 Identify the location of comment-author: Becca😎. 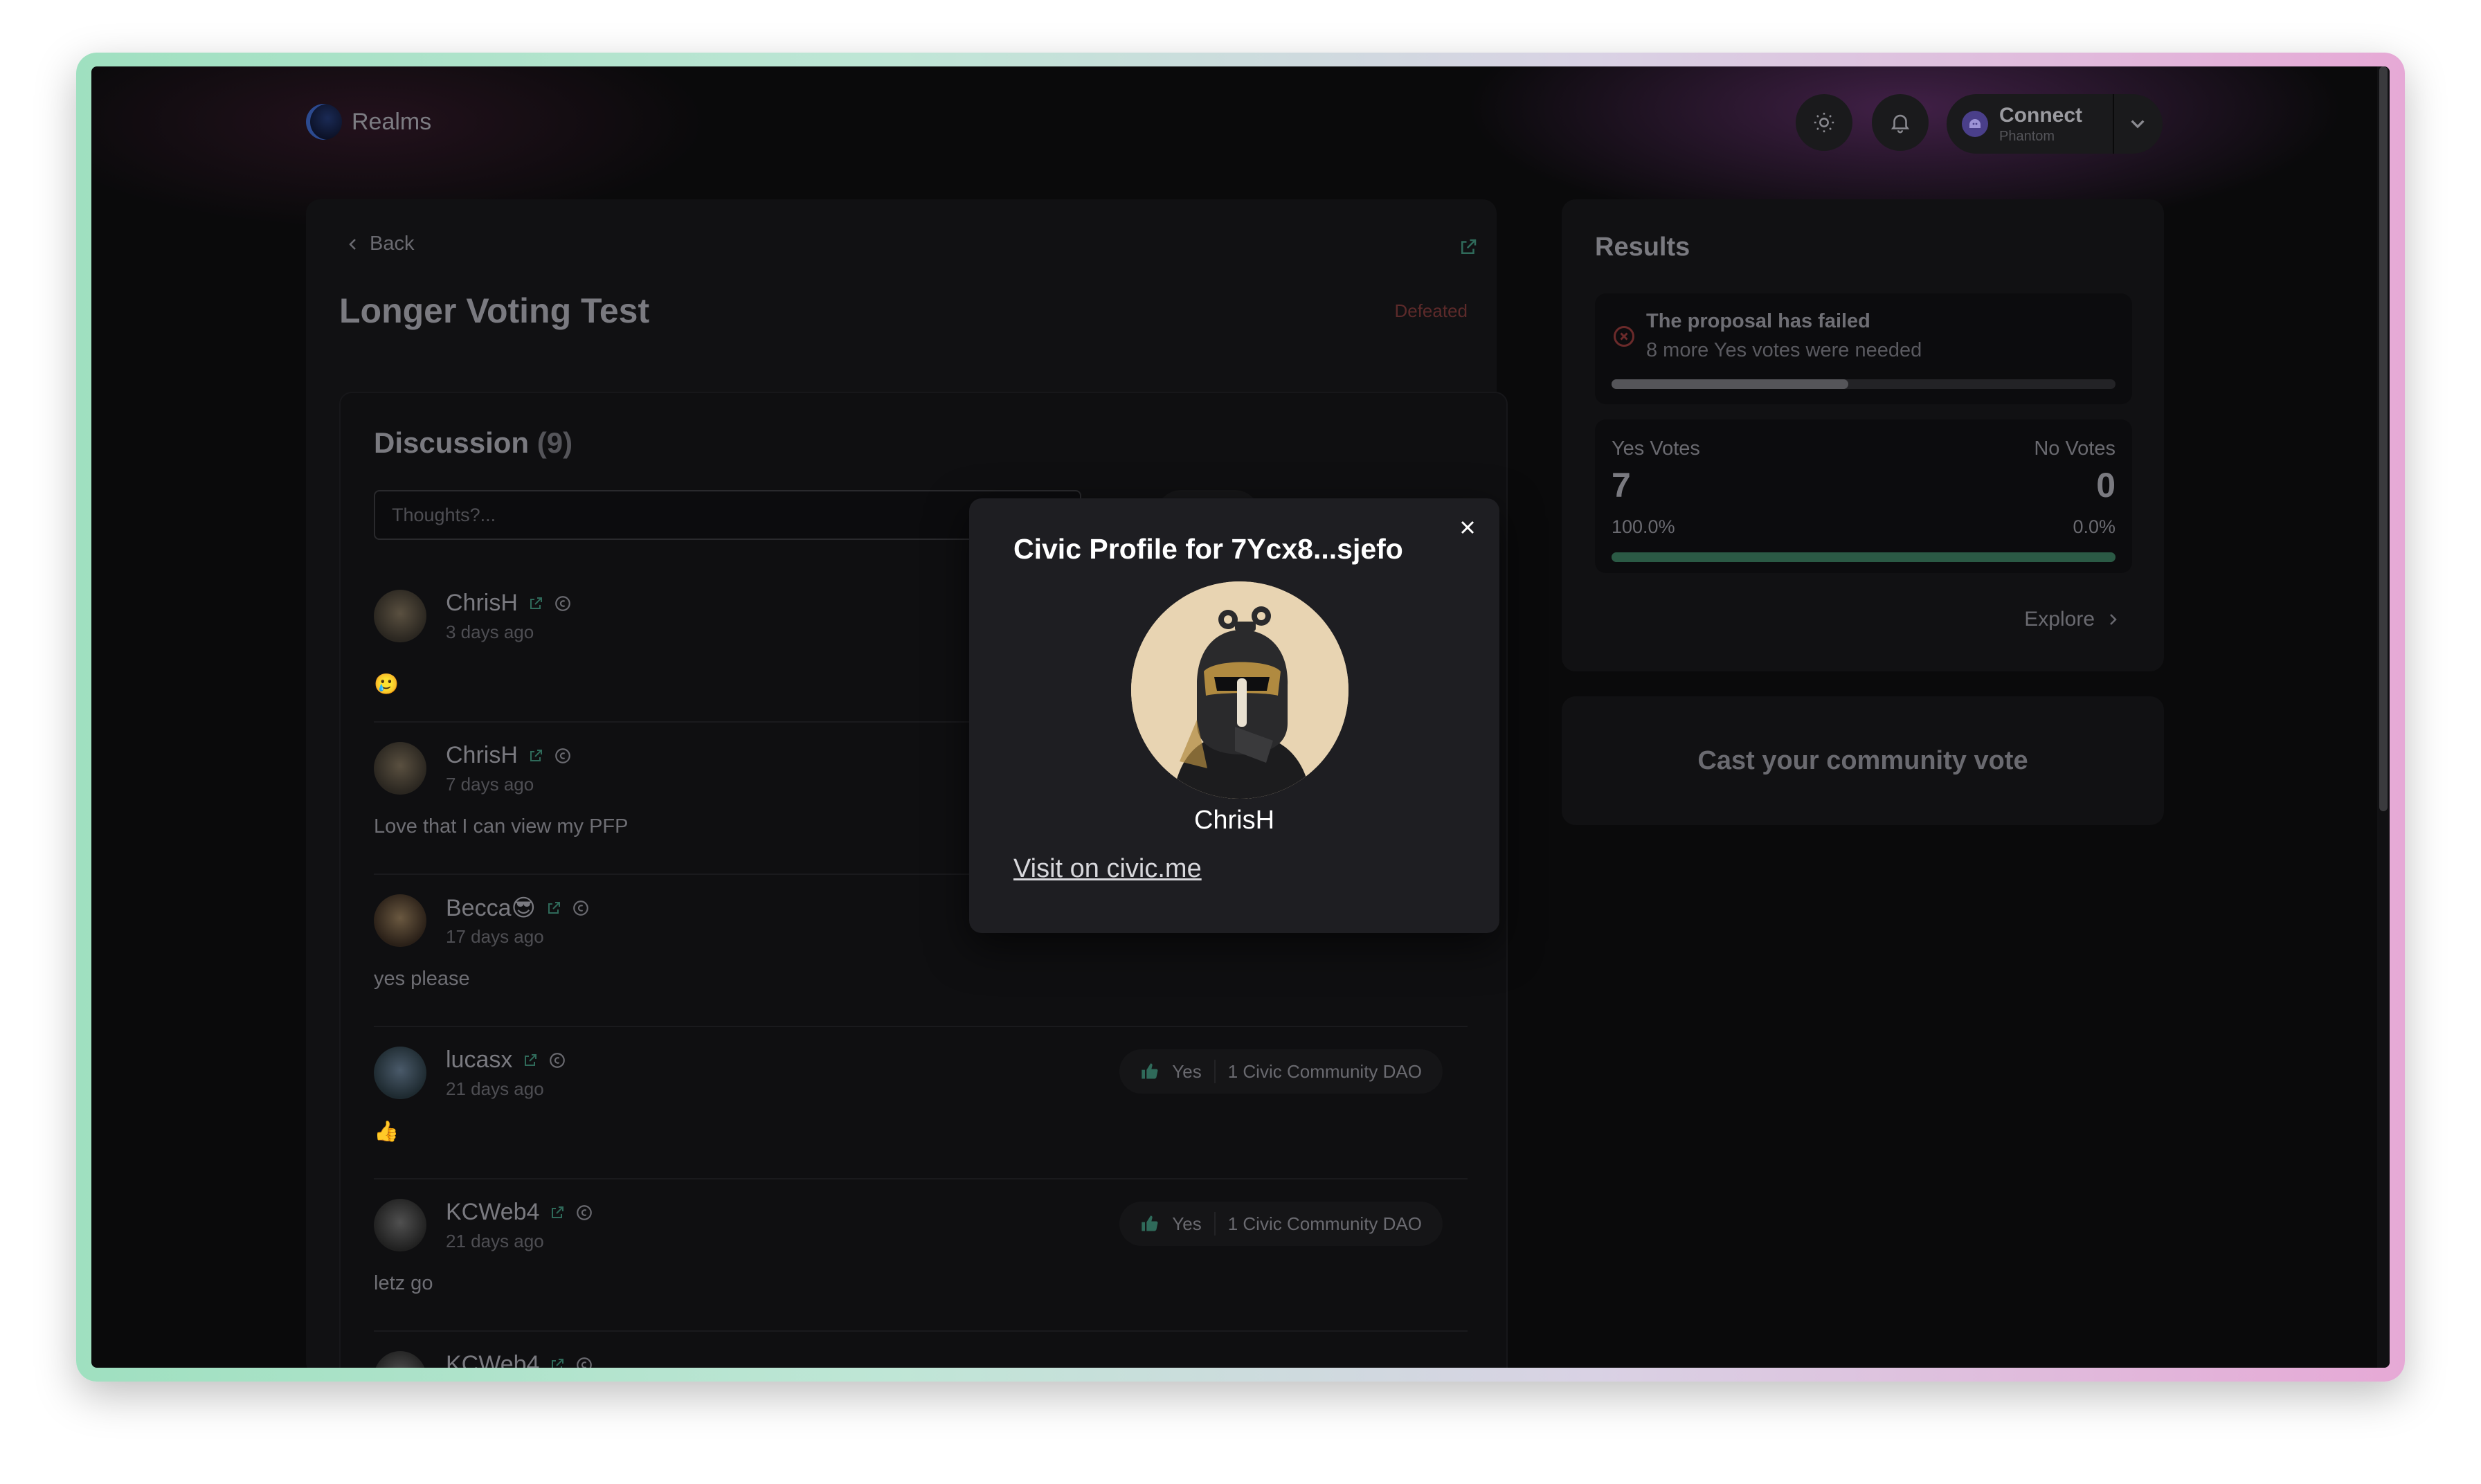
(518, 908).